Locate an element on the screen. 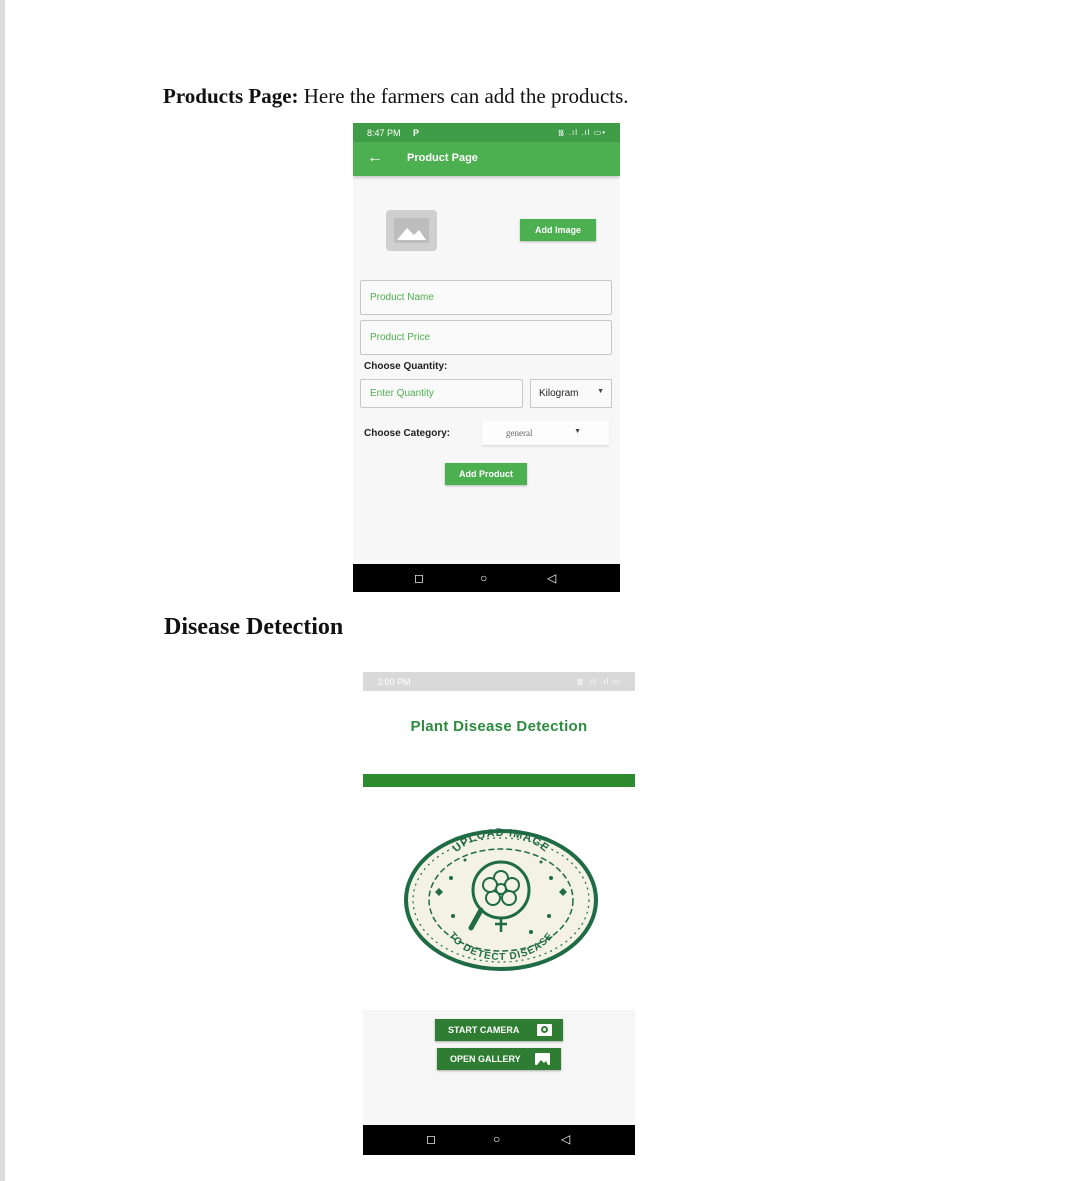 This screenshot has width=1080, height=1181. open-gallery-label: OPEN GALLERY is located at coordinates (485, 1059).